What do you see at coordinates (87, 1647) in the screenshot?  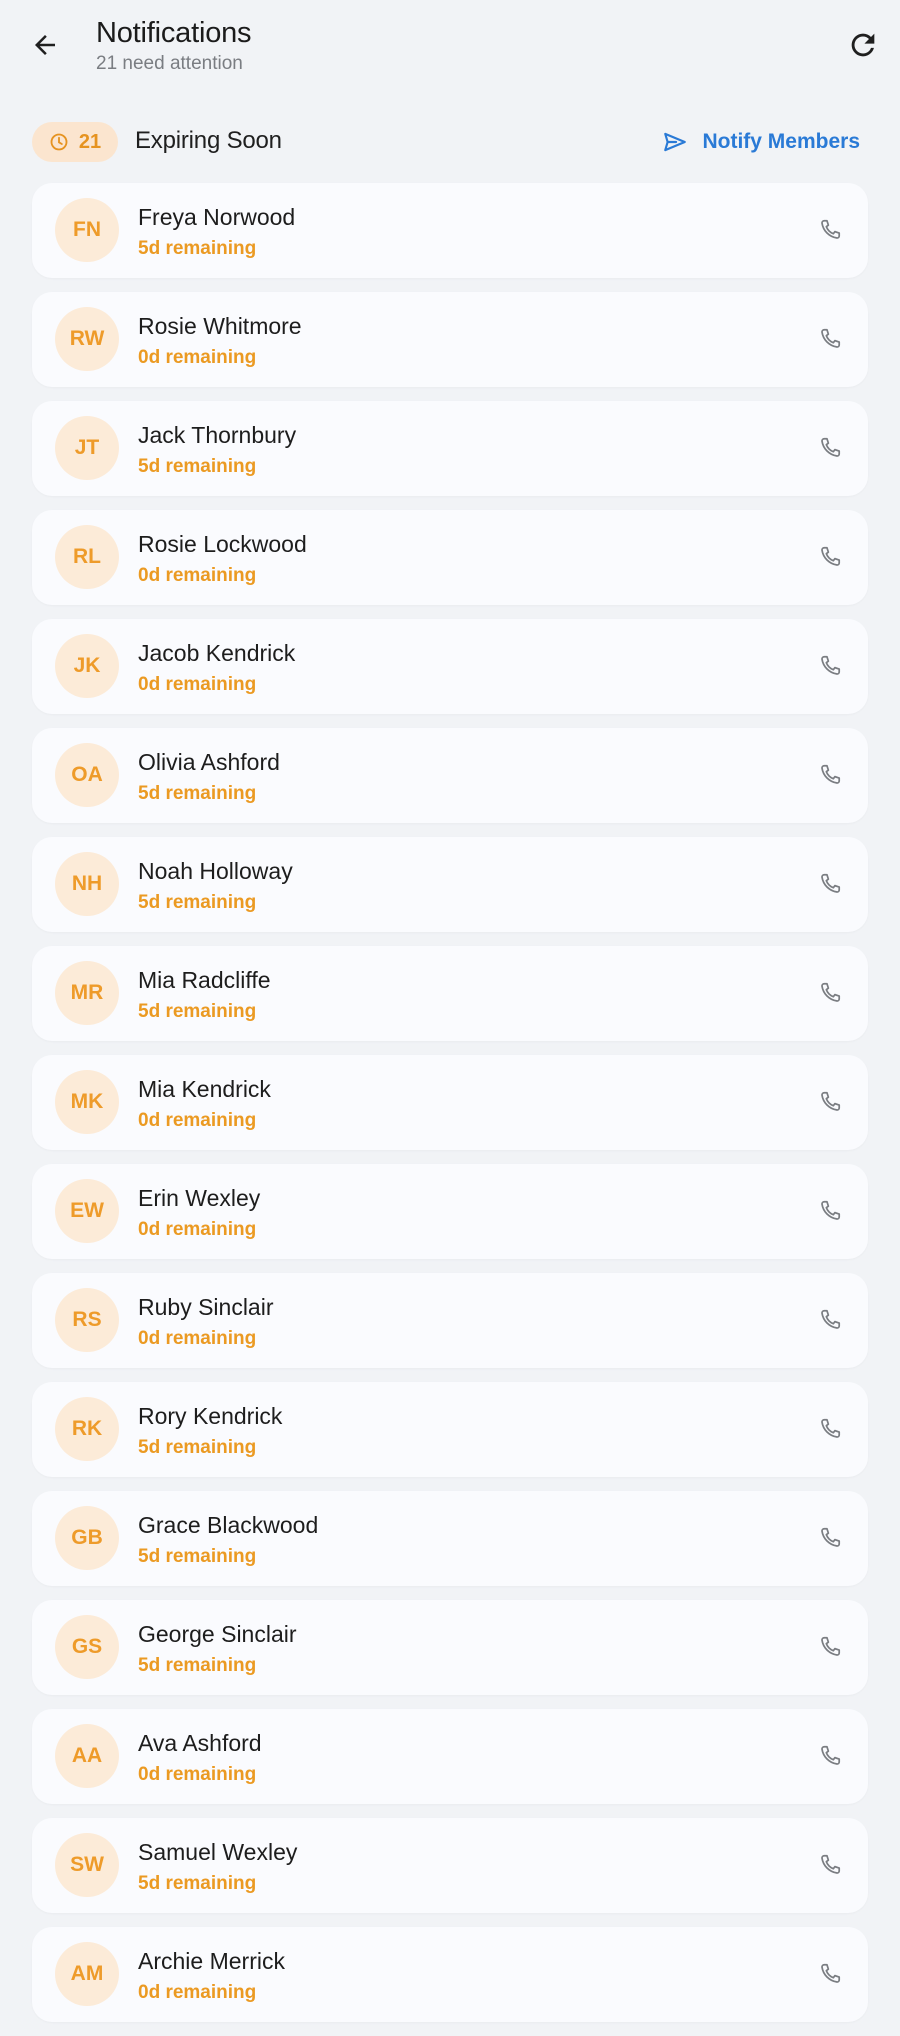 I see `avatar: GS` at bounding box center [87, 1647].